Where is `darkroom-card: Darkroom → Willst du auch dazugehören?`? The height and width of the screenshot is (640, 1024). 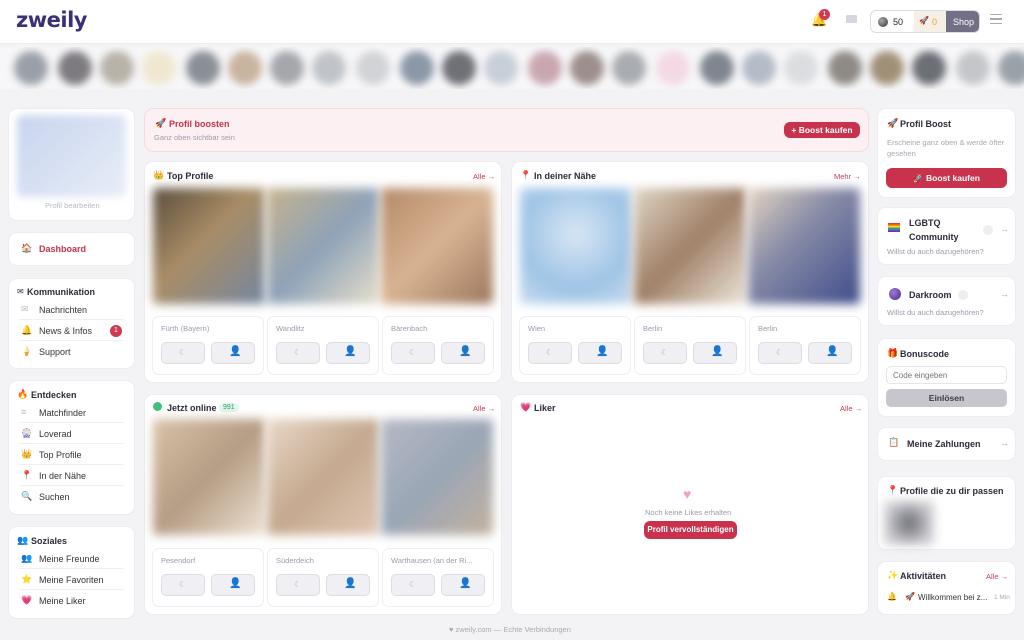 darkroom-card: Darkroom → Willst du auch dazugehören? is located at coordinates (946, 301).